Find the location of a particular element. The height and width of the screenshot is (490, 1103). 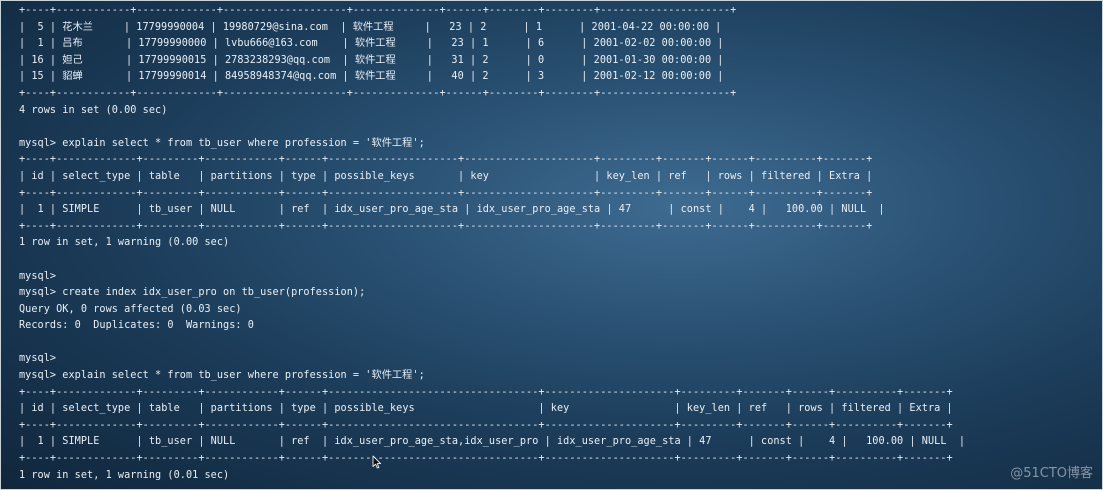

terminal-line: 4 rows in set (0.00 sec) is located at coordinates (93, 110).